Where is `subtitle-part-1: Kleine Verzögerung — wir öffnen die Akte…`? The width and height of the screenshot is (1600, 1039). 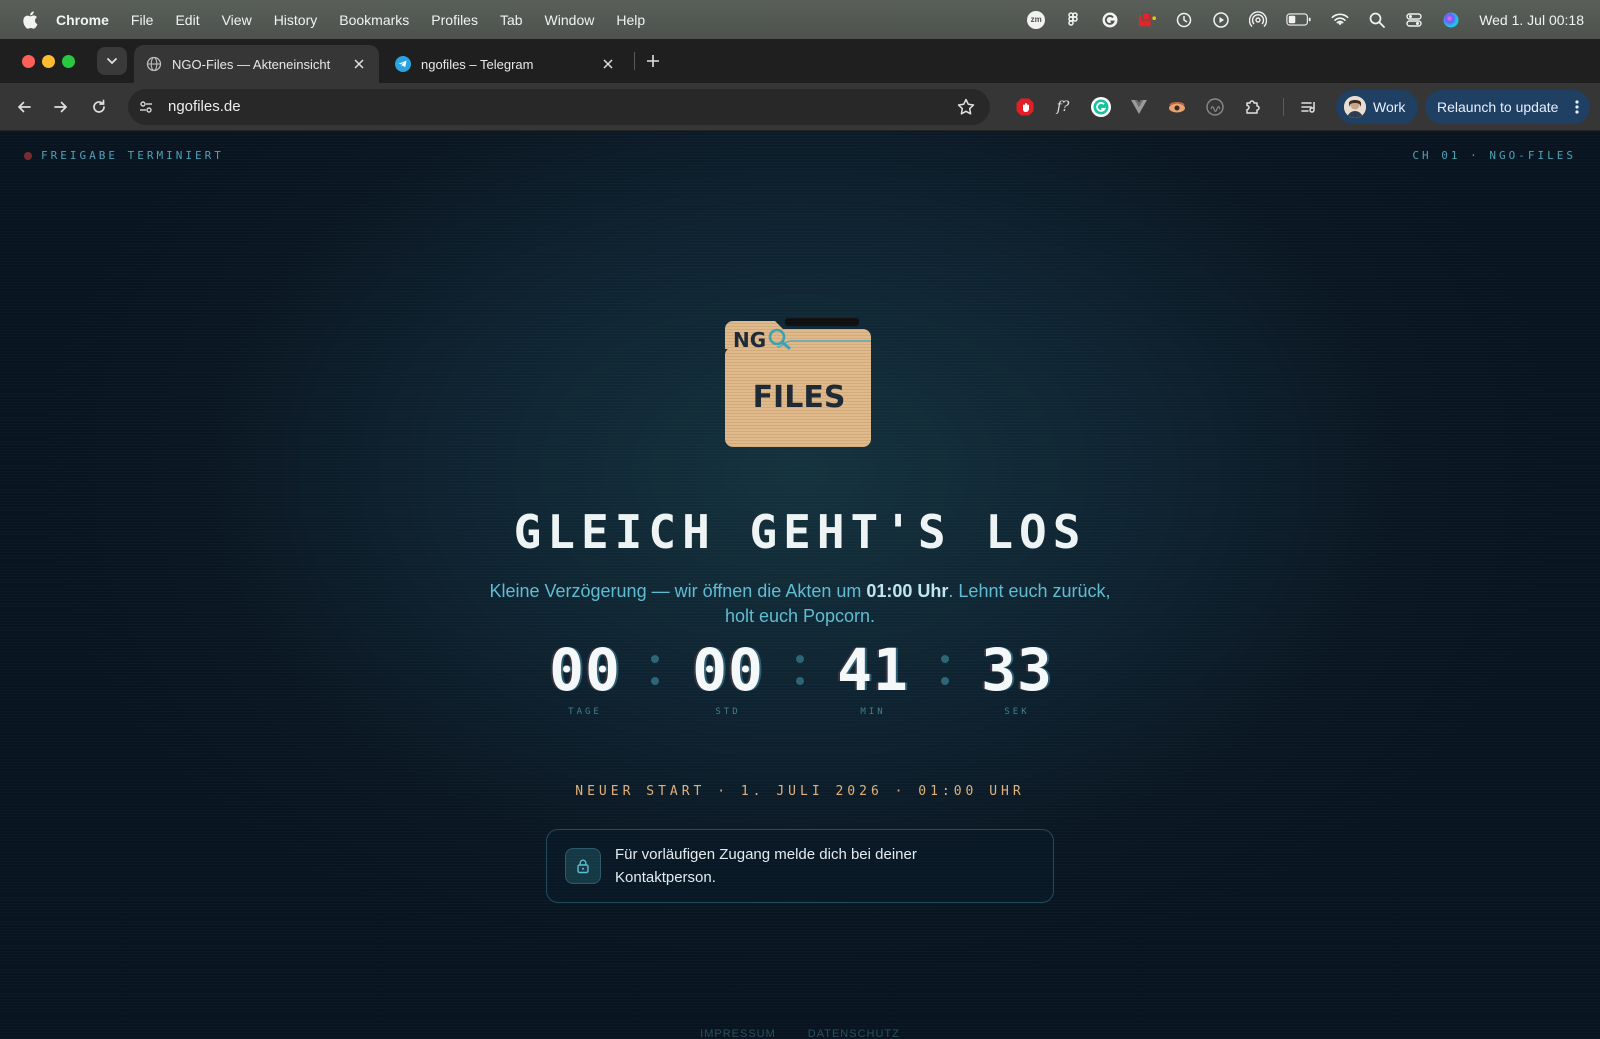
subtitle-part-1: Kleine Verzögerung — wir öffnen die Akte… is located at coordinates (678, 591).